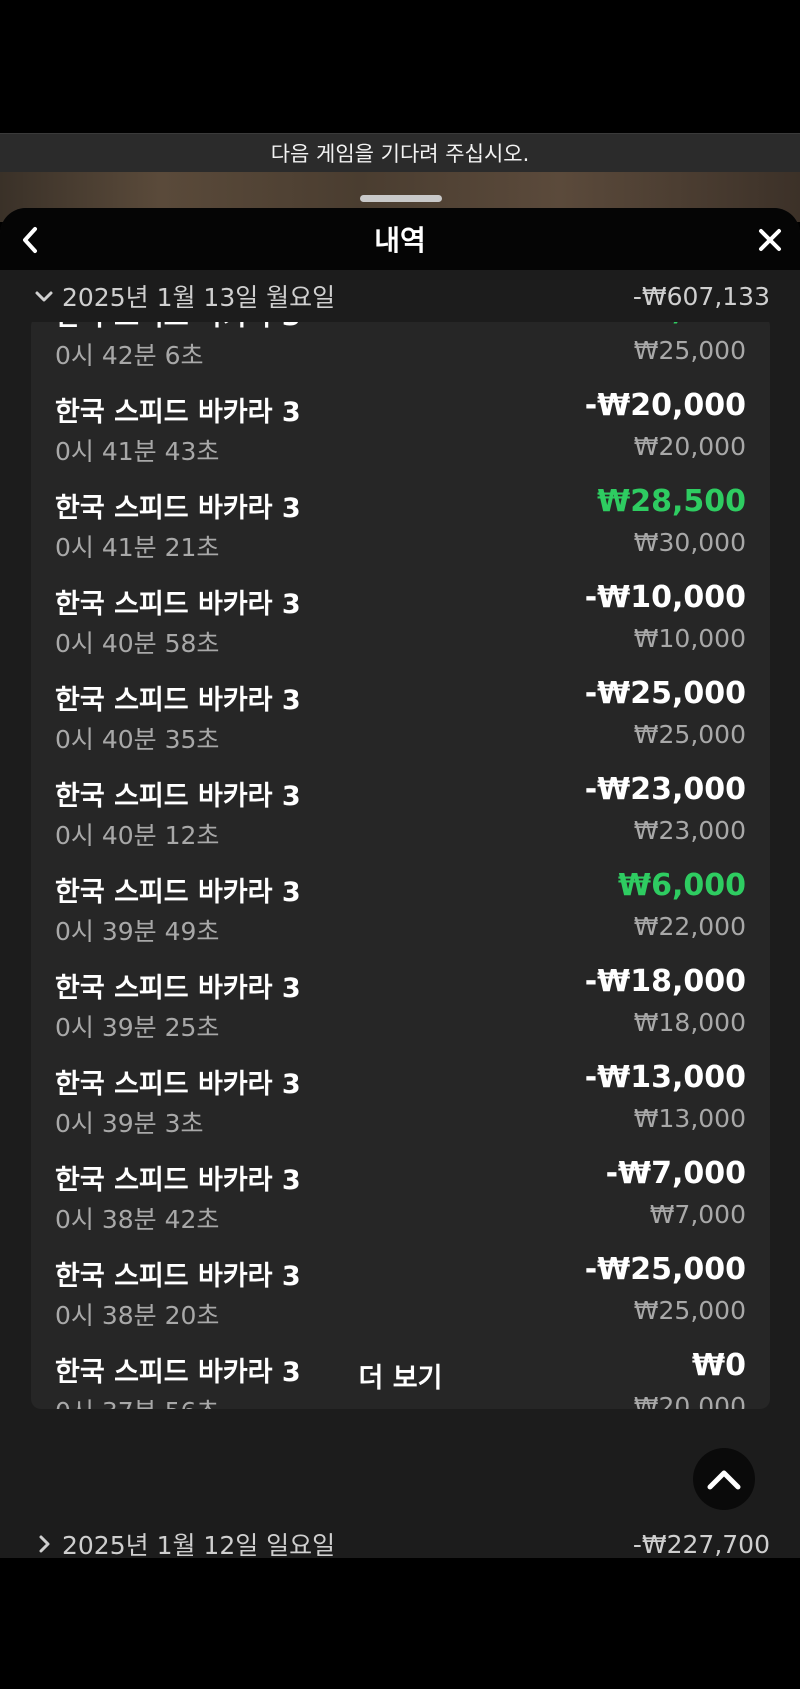  What do you see at coordinates (689, 926) in the screenshot?
I see `bet-amount: ₩22,000` at bounding box center [689, 926].